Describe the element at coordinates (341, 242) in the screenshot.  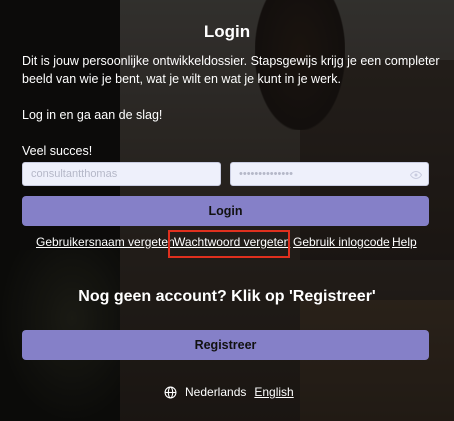
I see `use-login-code-link: Gebruik inlogcode` at that location.